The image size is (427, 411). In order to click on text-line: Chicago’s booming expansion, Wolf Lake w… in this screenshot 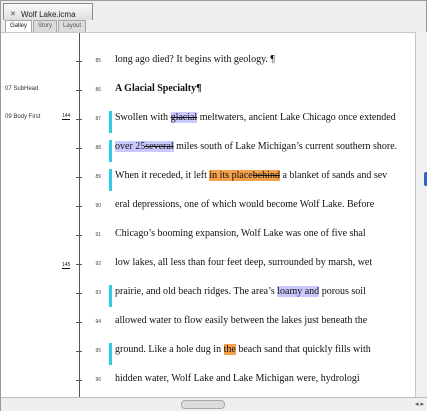, I will do `click(263, 233)`.